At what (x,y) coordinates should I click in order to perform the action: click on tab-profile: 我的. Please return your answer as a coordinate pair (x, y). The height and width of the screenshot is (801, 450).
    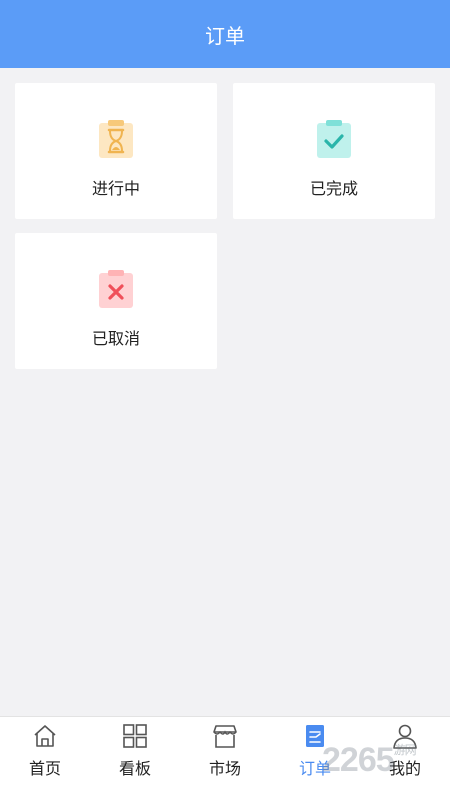
    Looking at the image, I should click on (405, 759).